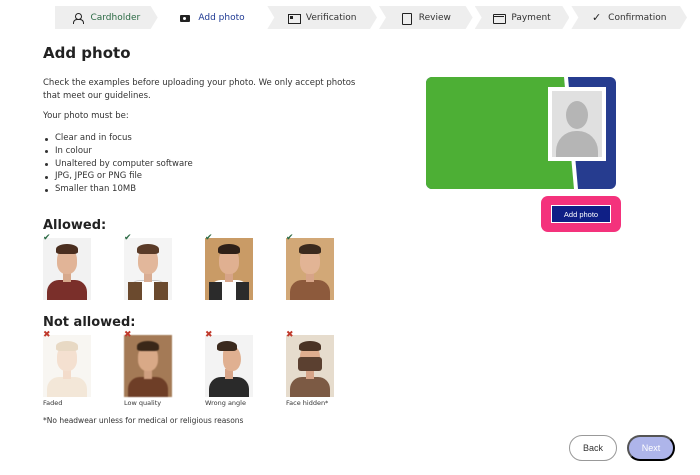 The image size is (700, 475). I want to click on example-caption: Face hidden*, so click(307, 403).